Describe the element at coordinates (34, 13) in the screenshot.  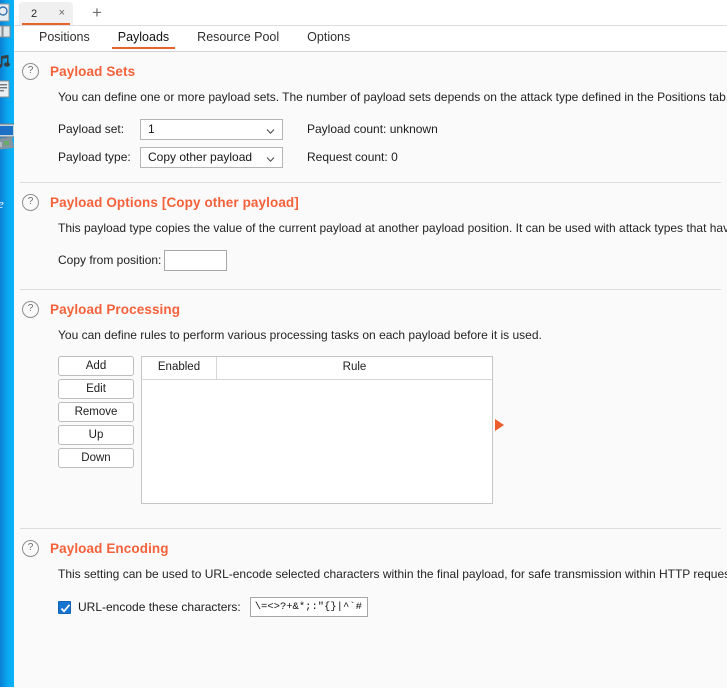
I see `tab-attack-2-label: 2` at that location.